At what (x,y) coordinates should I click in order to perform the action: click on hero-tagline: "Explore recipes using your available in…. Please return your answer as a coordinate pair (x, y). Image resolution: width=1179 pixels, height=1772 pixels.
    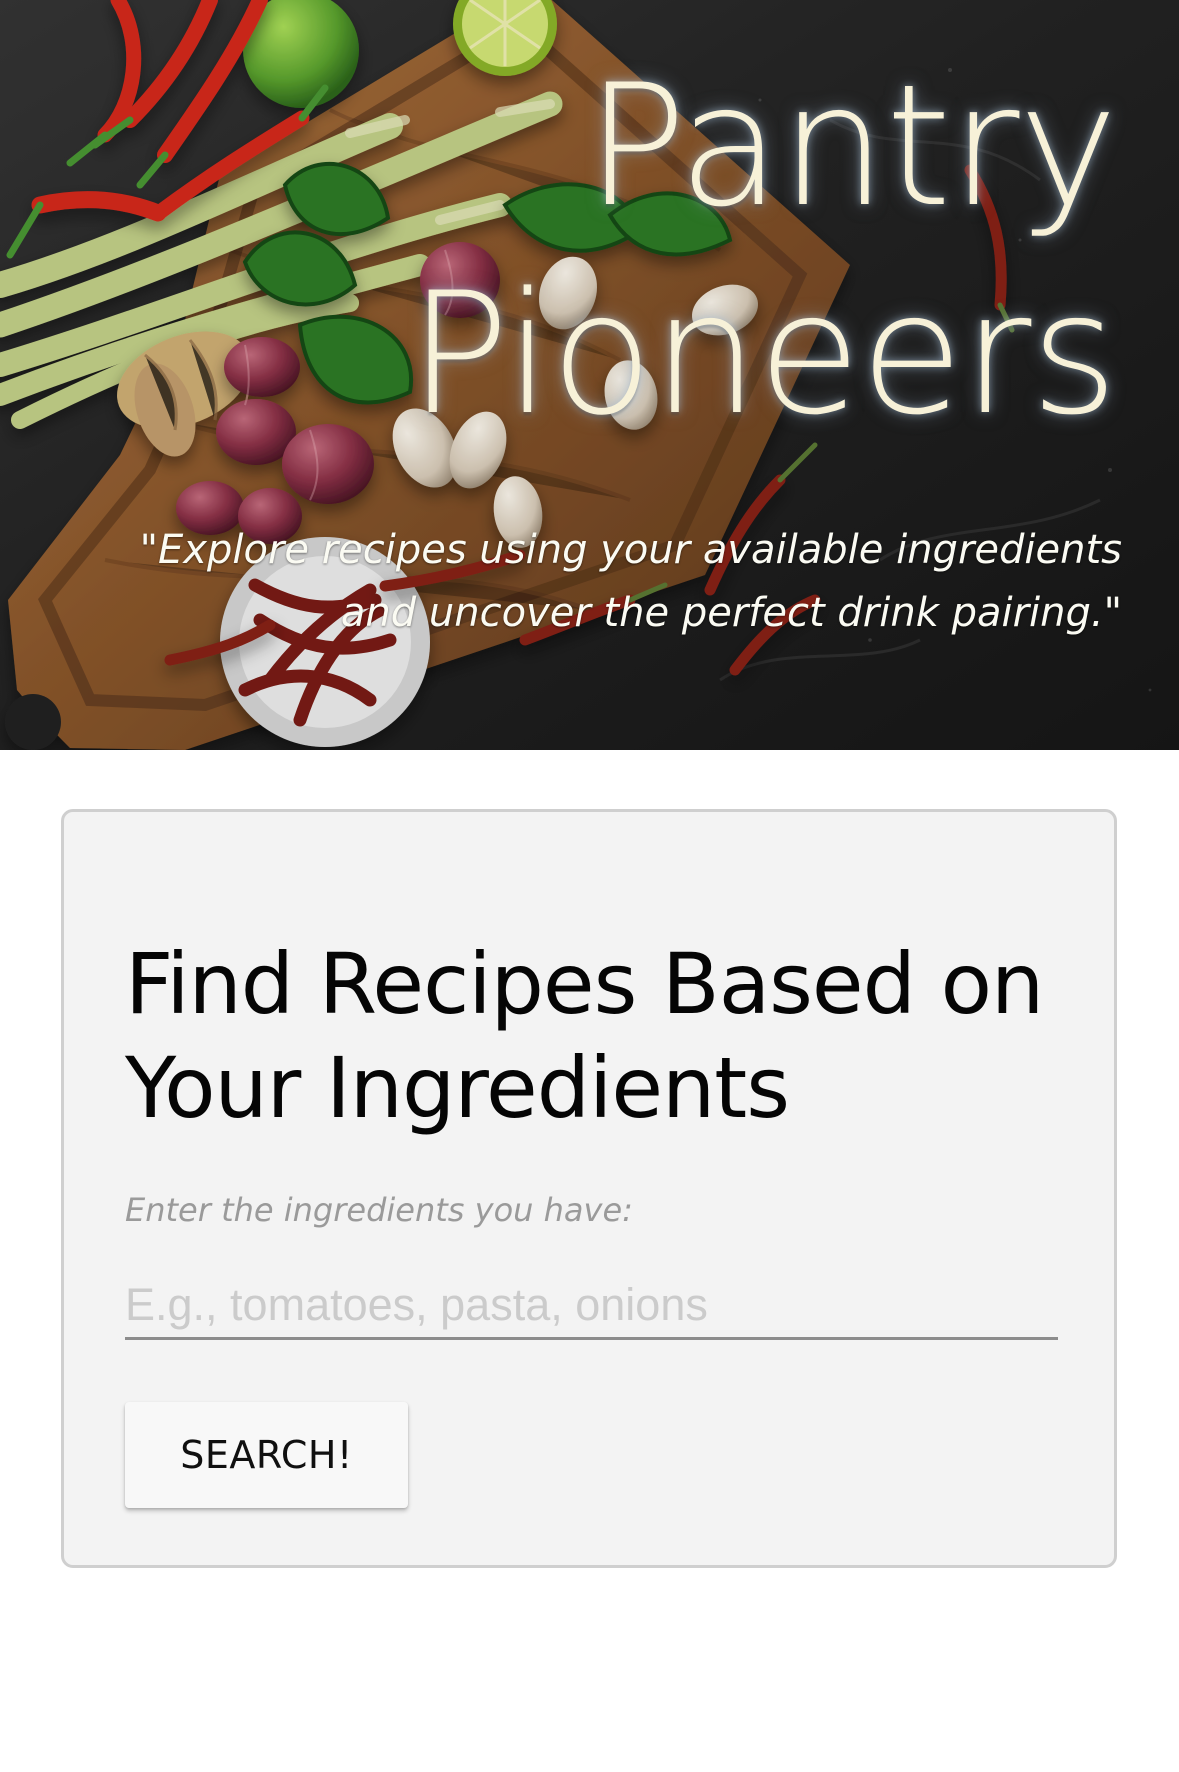
    Looking at the image, I should click on (630, 581).